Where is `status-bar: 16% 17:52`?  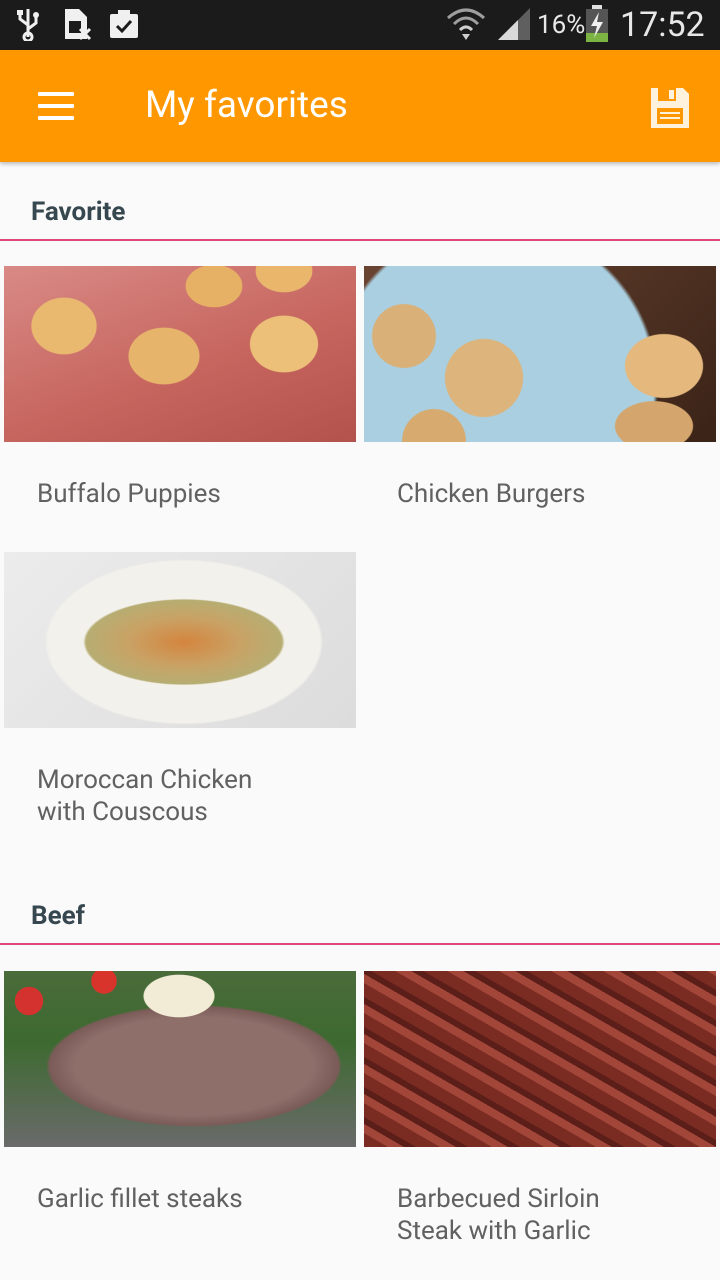 status-bar: 16% 17:52 is located at coordinates (360, 25).